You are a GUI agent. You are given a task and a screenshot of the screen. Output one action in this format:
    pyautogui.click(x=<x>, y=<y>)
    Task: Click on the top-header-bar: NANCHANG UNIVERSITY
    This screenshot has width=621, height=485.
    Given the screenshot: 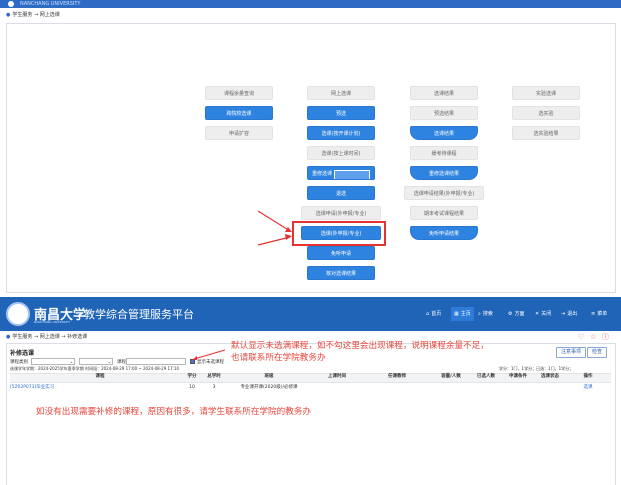 What is the action you would take?
    pyautogui.click(x=310, y=4)
    